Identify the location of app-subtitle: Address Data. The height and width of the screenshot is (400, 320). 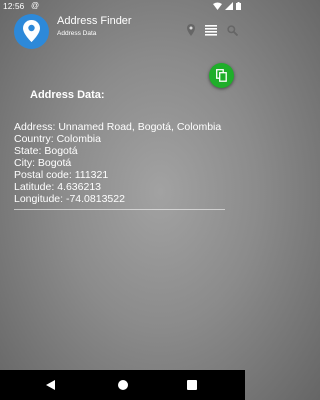
(77, 33).